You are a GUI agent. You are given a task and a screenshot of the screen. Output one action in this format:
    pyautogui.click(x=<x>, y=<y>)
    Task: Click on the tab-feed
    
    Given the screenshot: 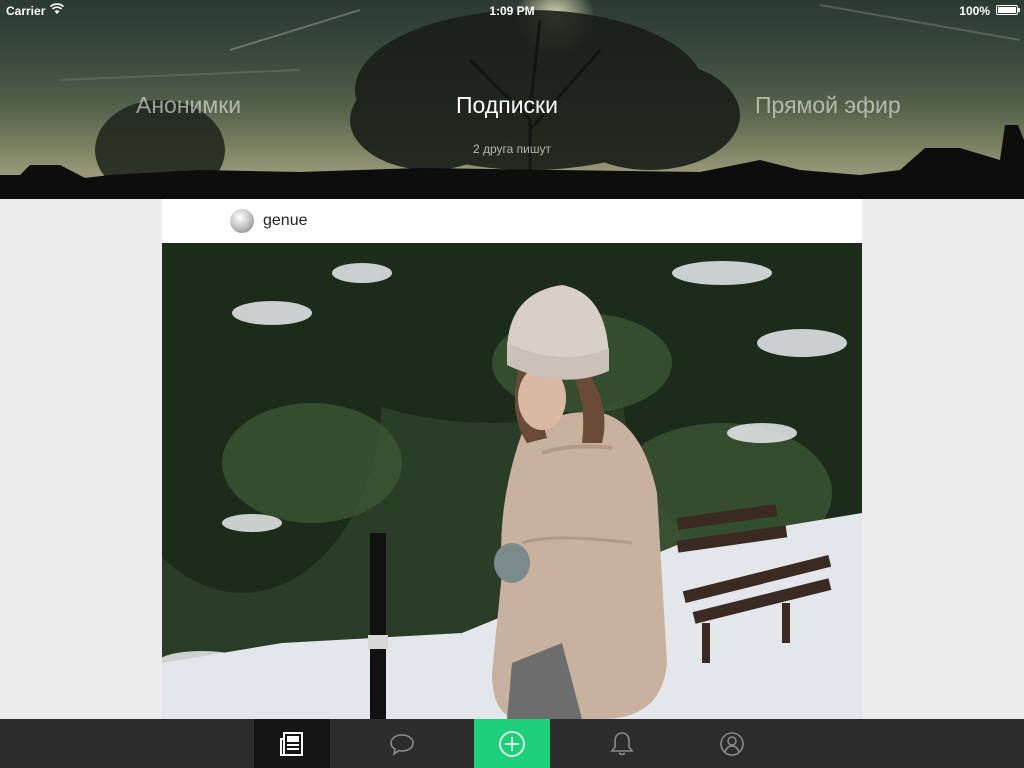 What is the action you would take?
    pyautogui.click(x=292, y=743)
    